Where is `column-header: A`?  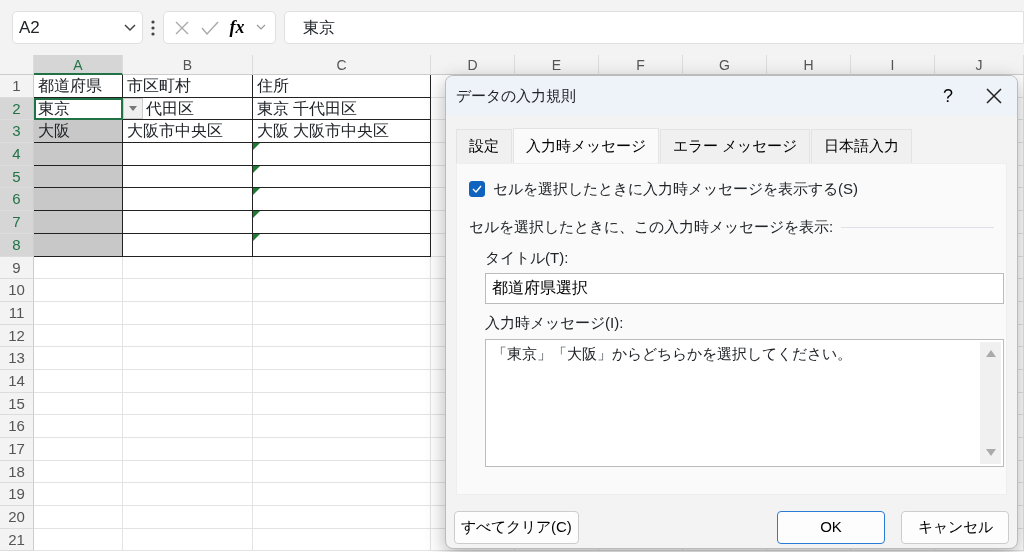 column-header: A is located at coordinates (78, 65).